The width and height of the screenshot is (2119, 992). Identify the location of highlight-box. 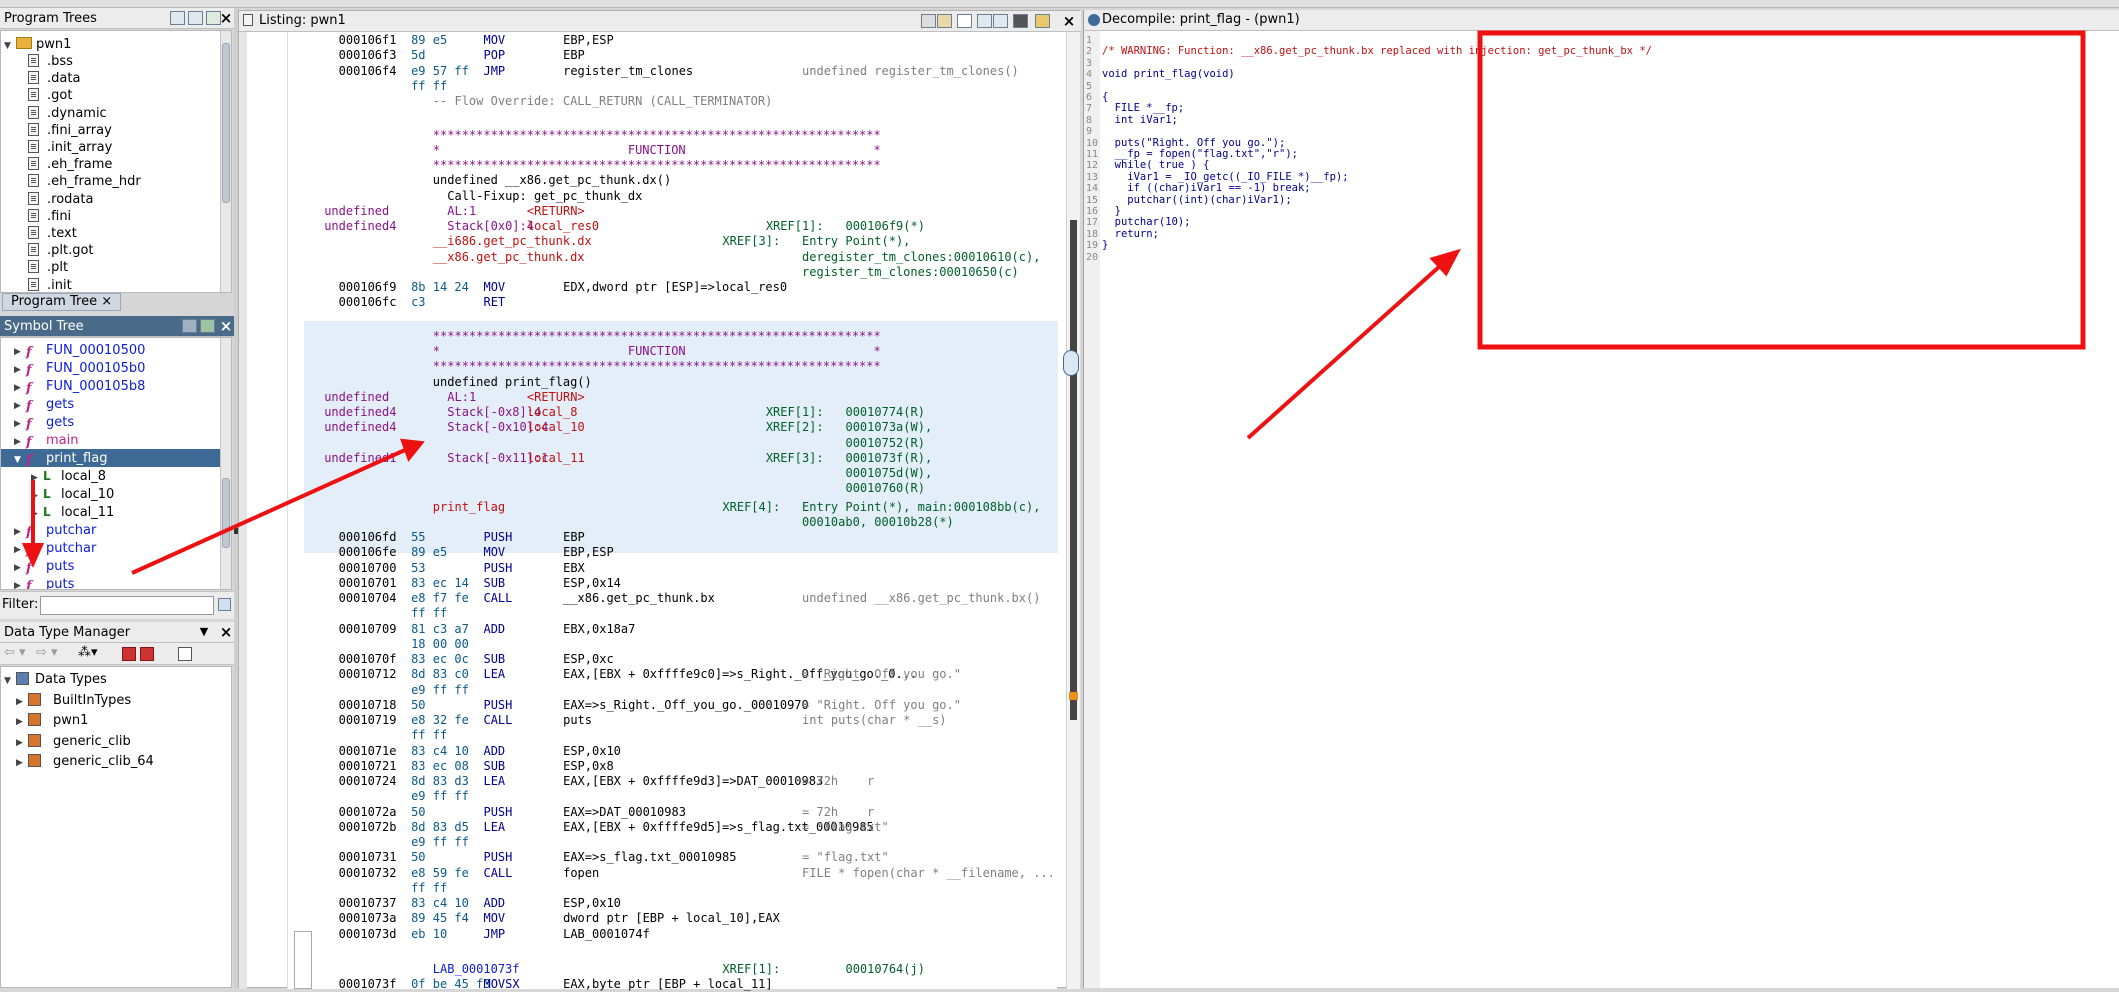
(1781, 190).